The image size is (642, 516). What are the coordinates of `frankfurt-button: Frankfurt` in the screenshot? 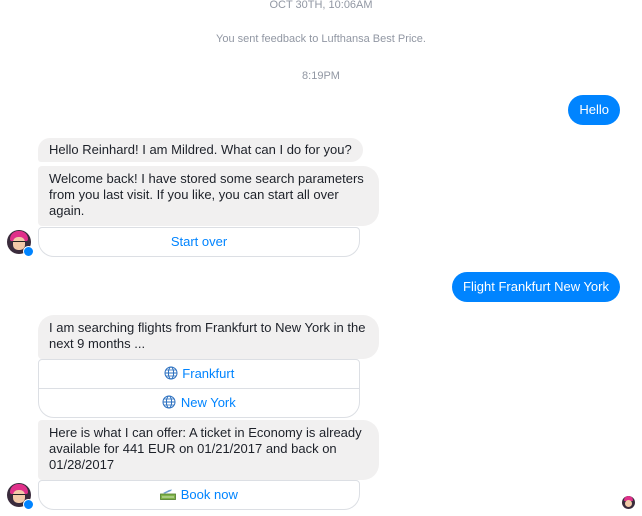 It's located at (199, 374).